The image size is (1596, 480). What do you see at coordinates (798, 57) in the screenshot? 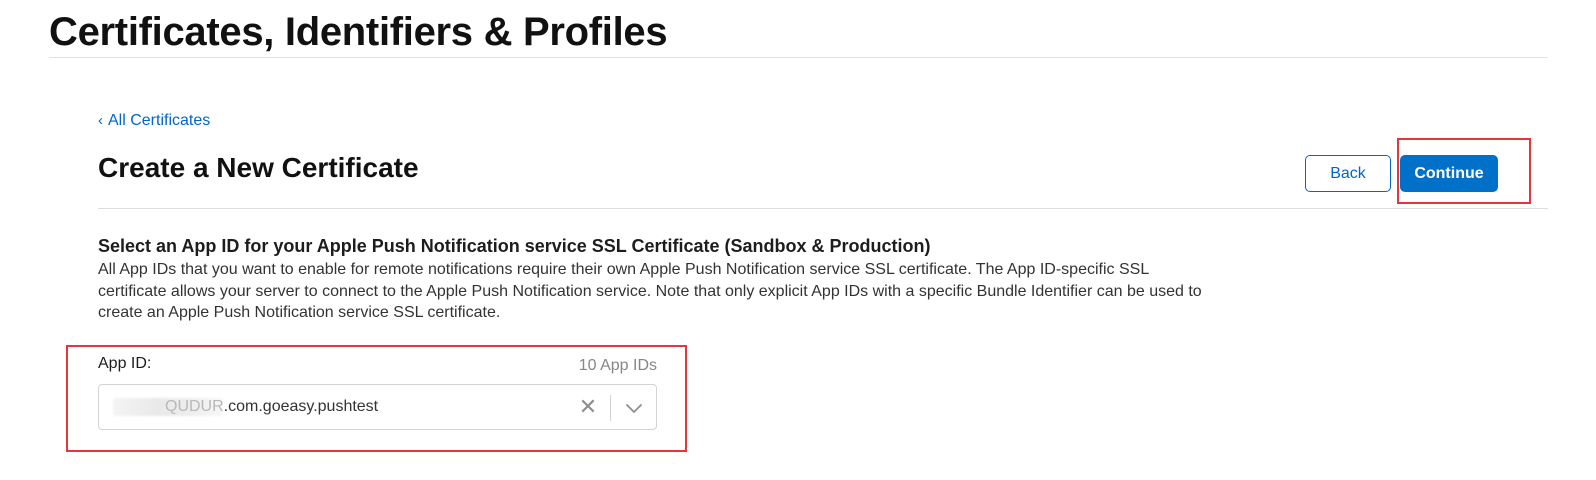
I see `title-divider` at bounding box center [798, 57].